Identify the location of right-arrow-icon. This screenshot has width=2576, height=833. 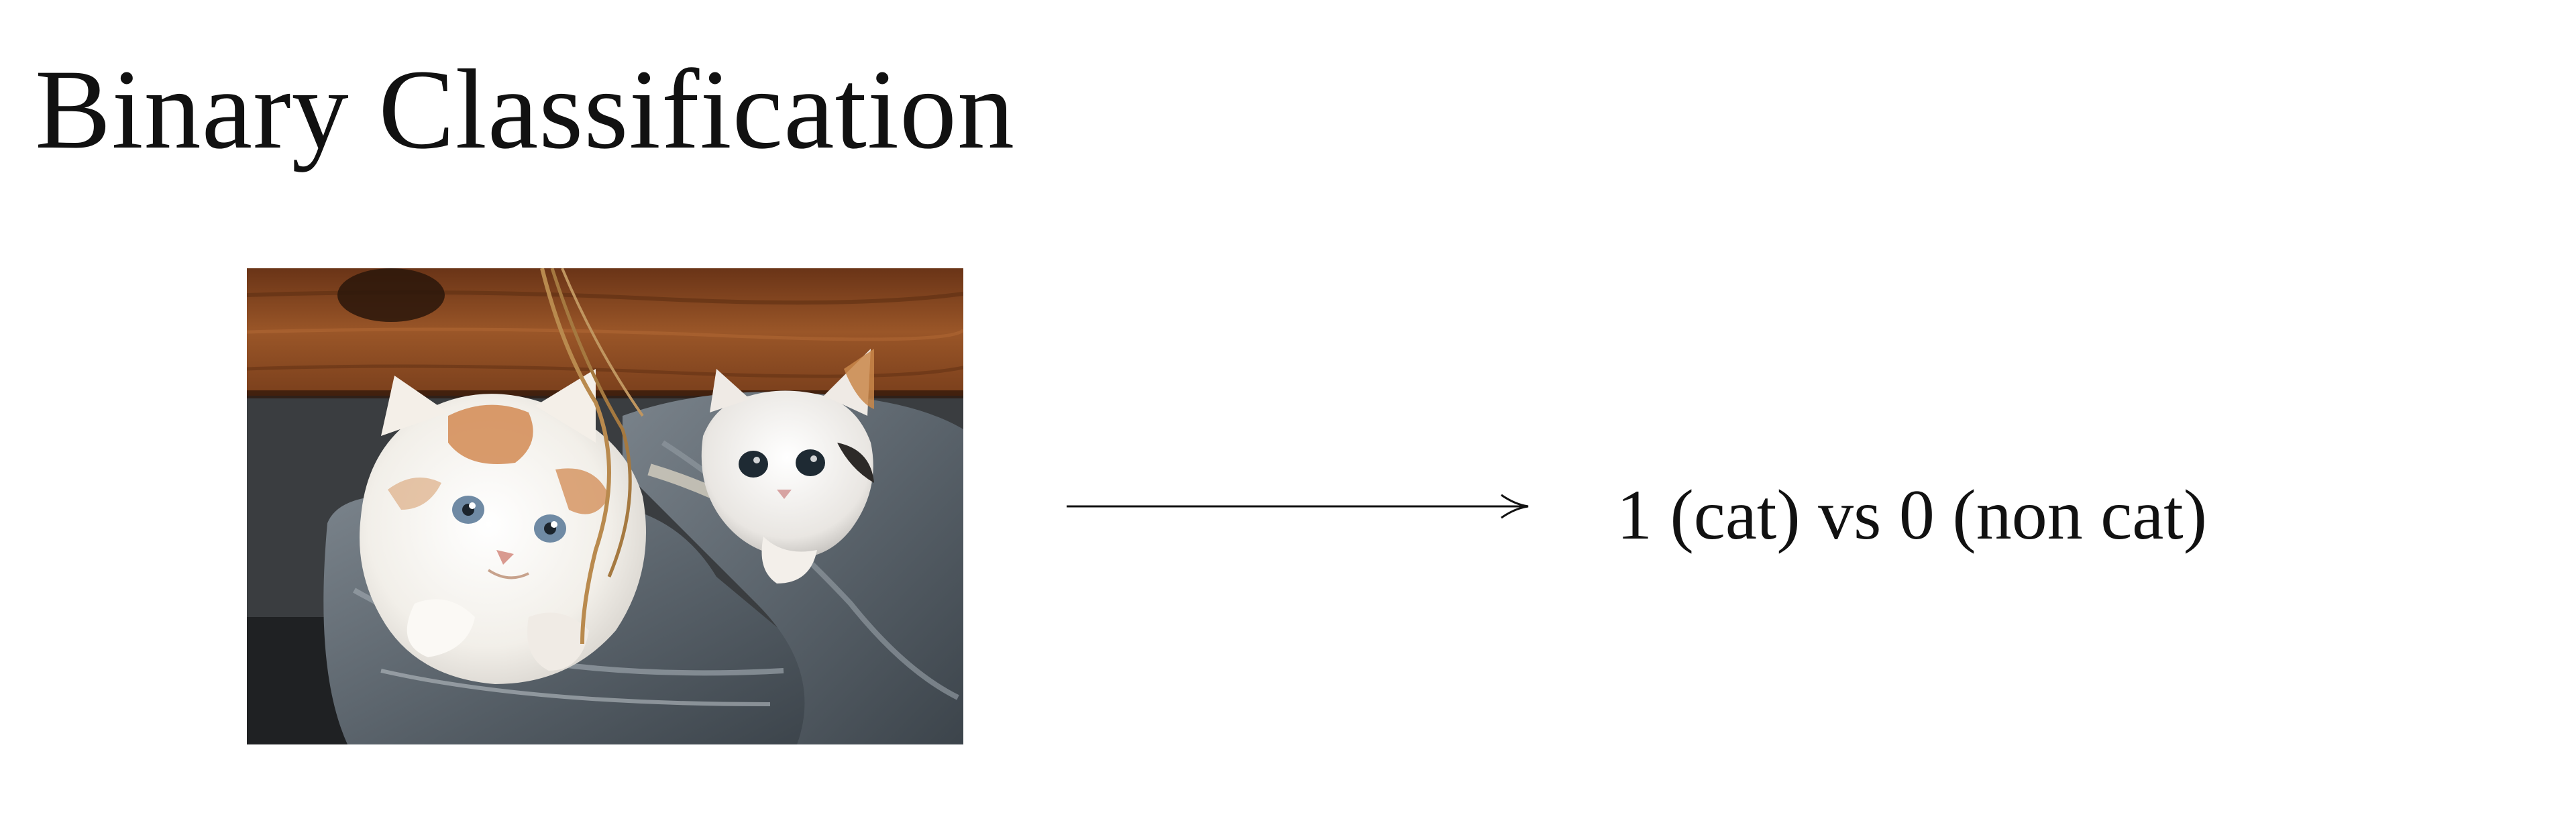
(1298, 506).